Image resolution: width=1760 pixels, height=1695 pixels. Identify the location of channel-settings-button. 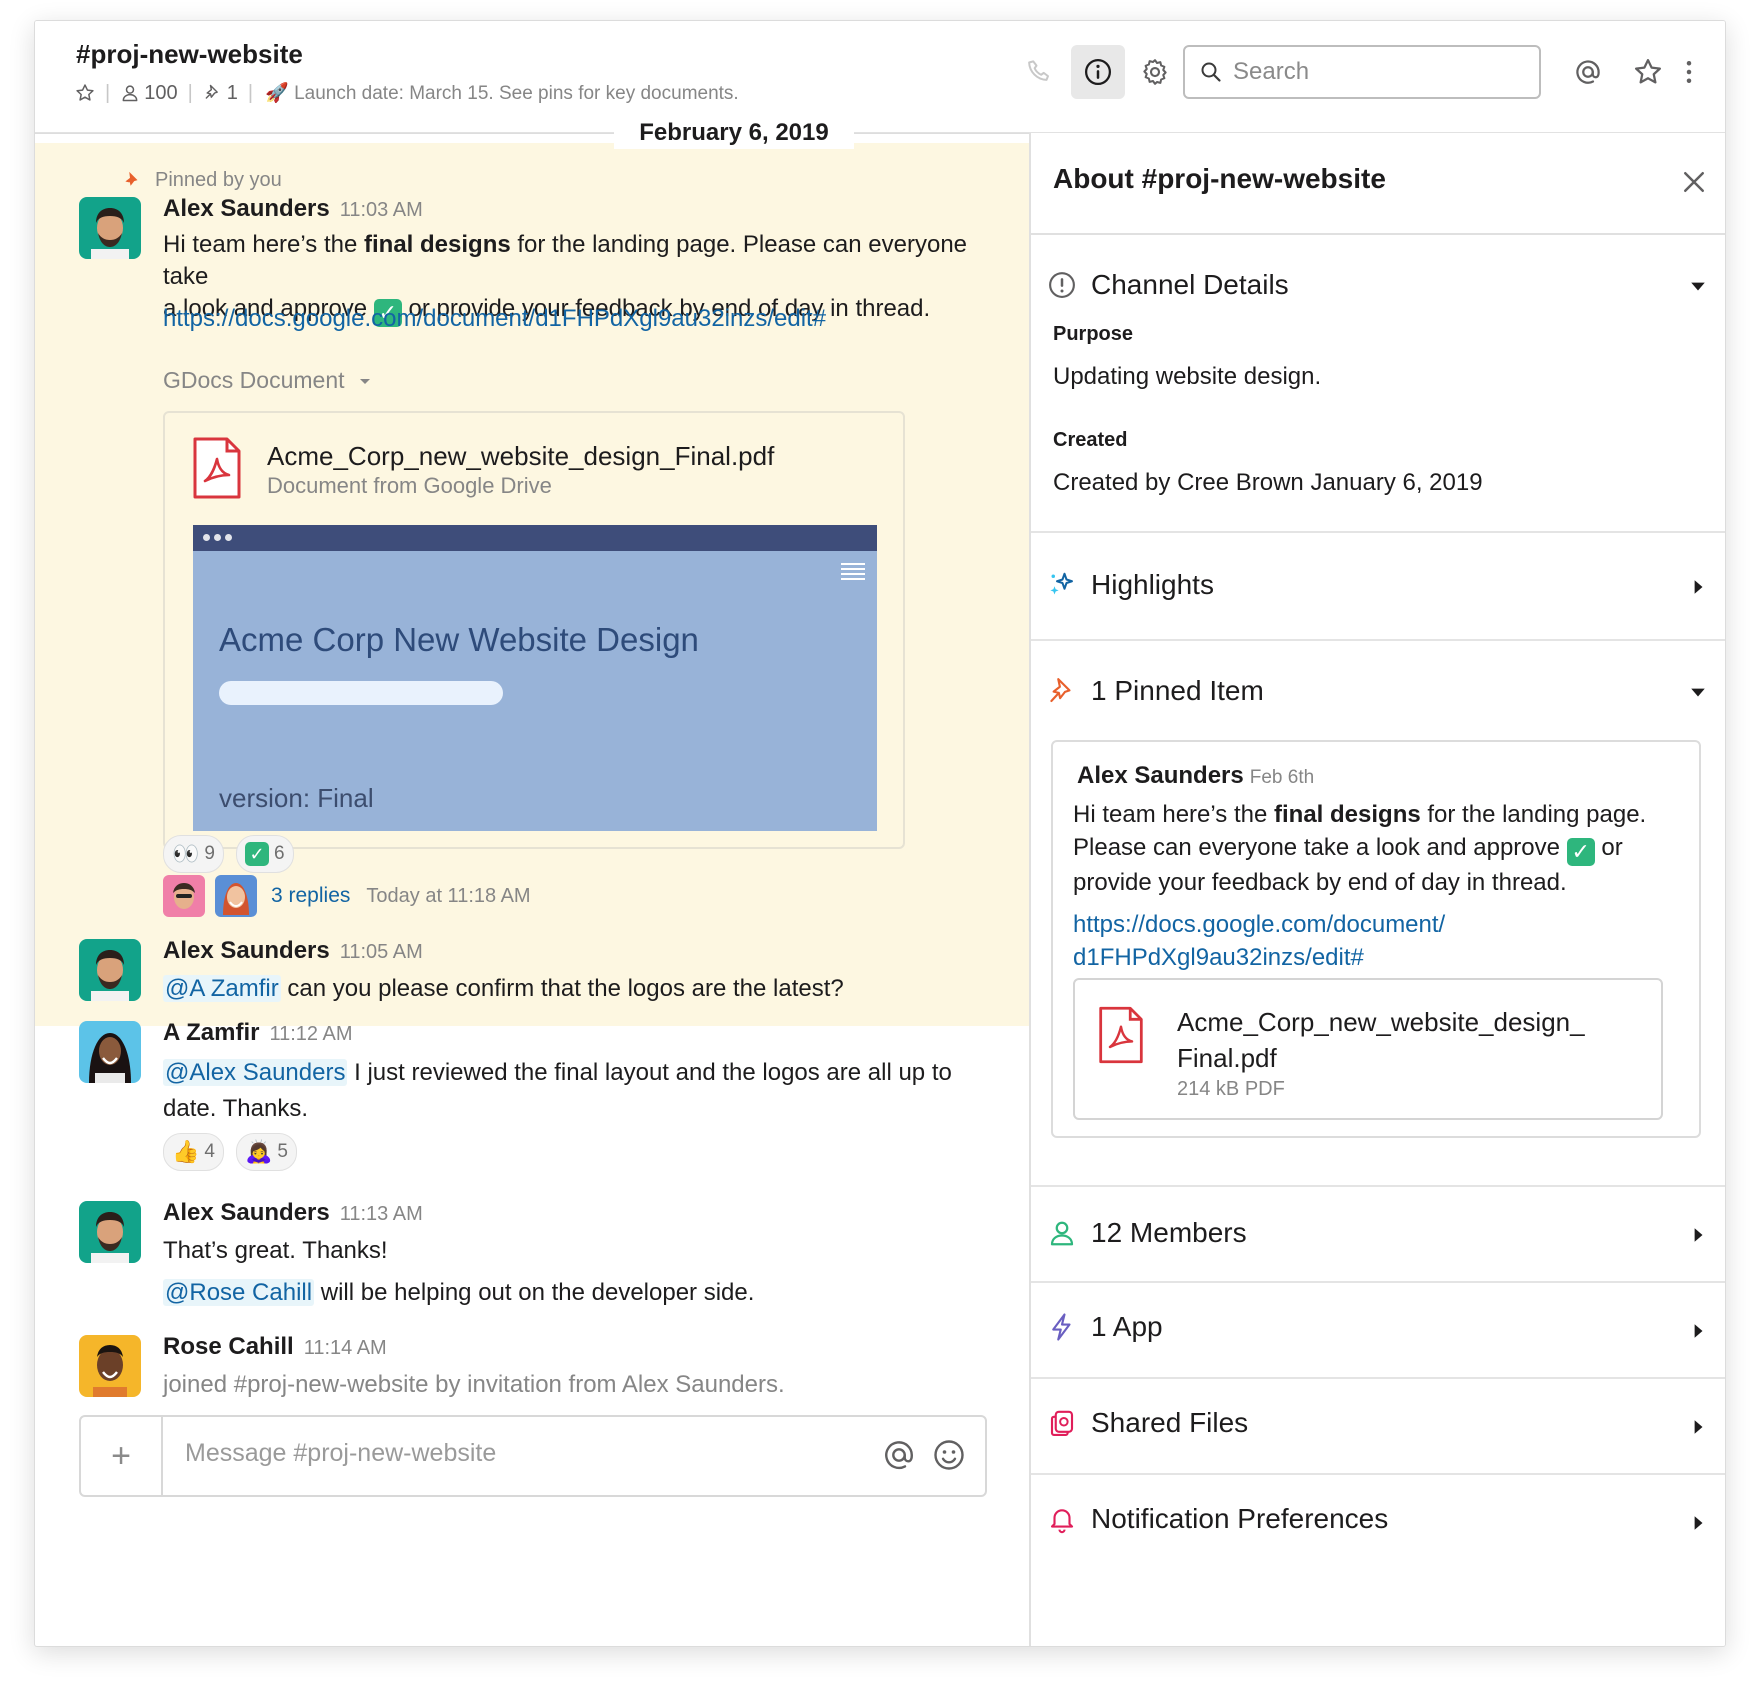
(1155, 72).